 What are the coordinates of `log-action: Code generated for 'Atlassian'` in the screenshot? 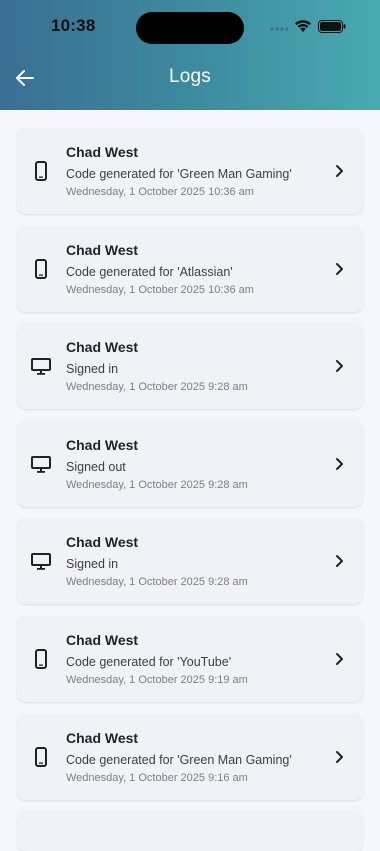 It's located at (149, 271).